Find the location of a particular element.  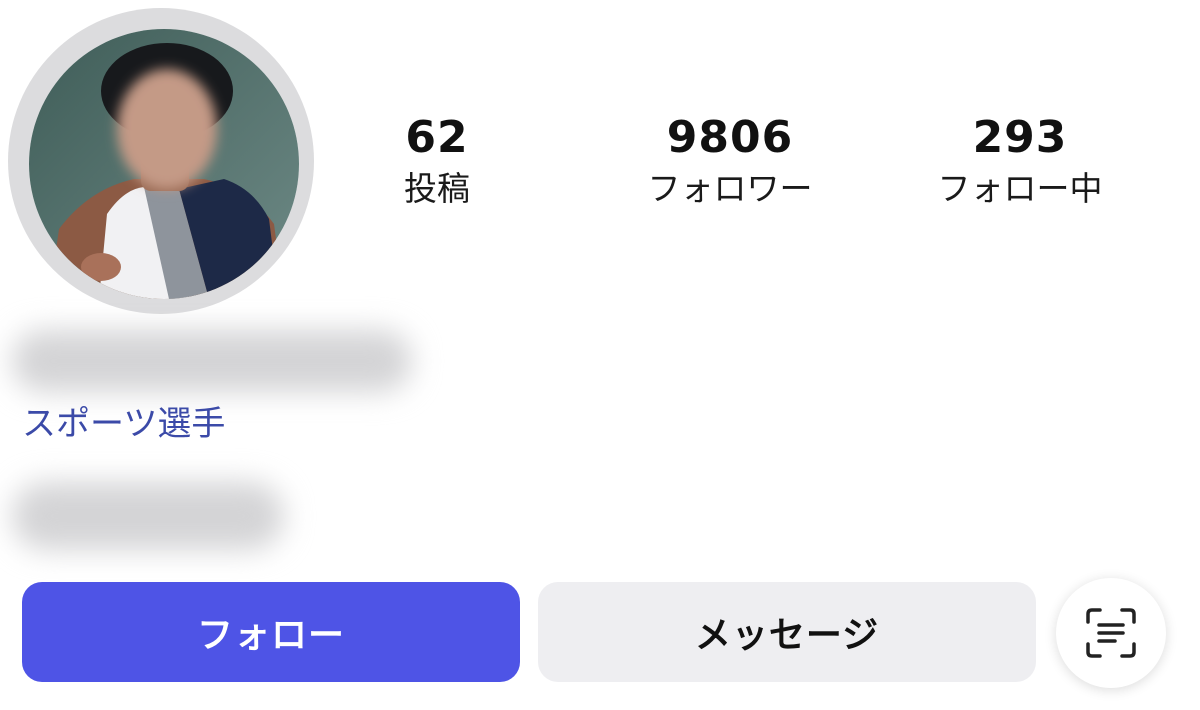

posts-count: 62 is located at coordinates (437, 137).